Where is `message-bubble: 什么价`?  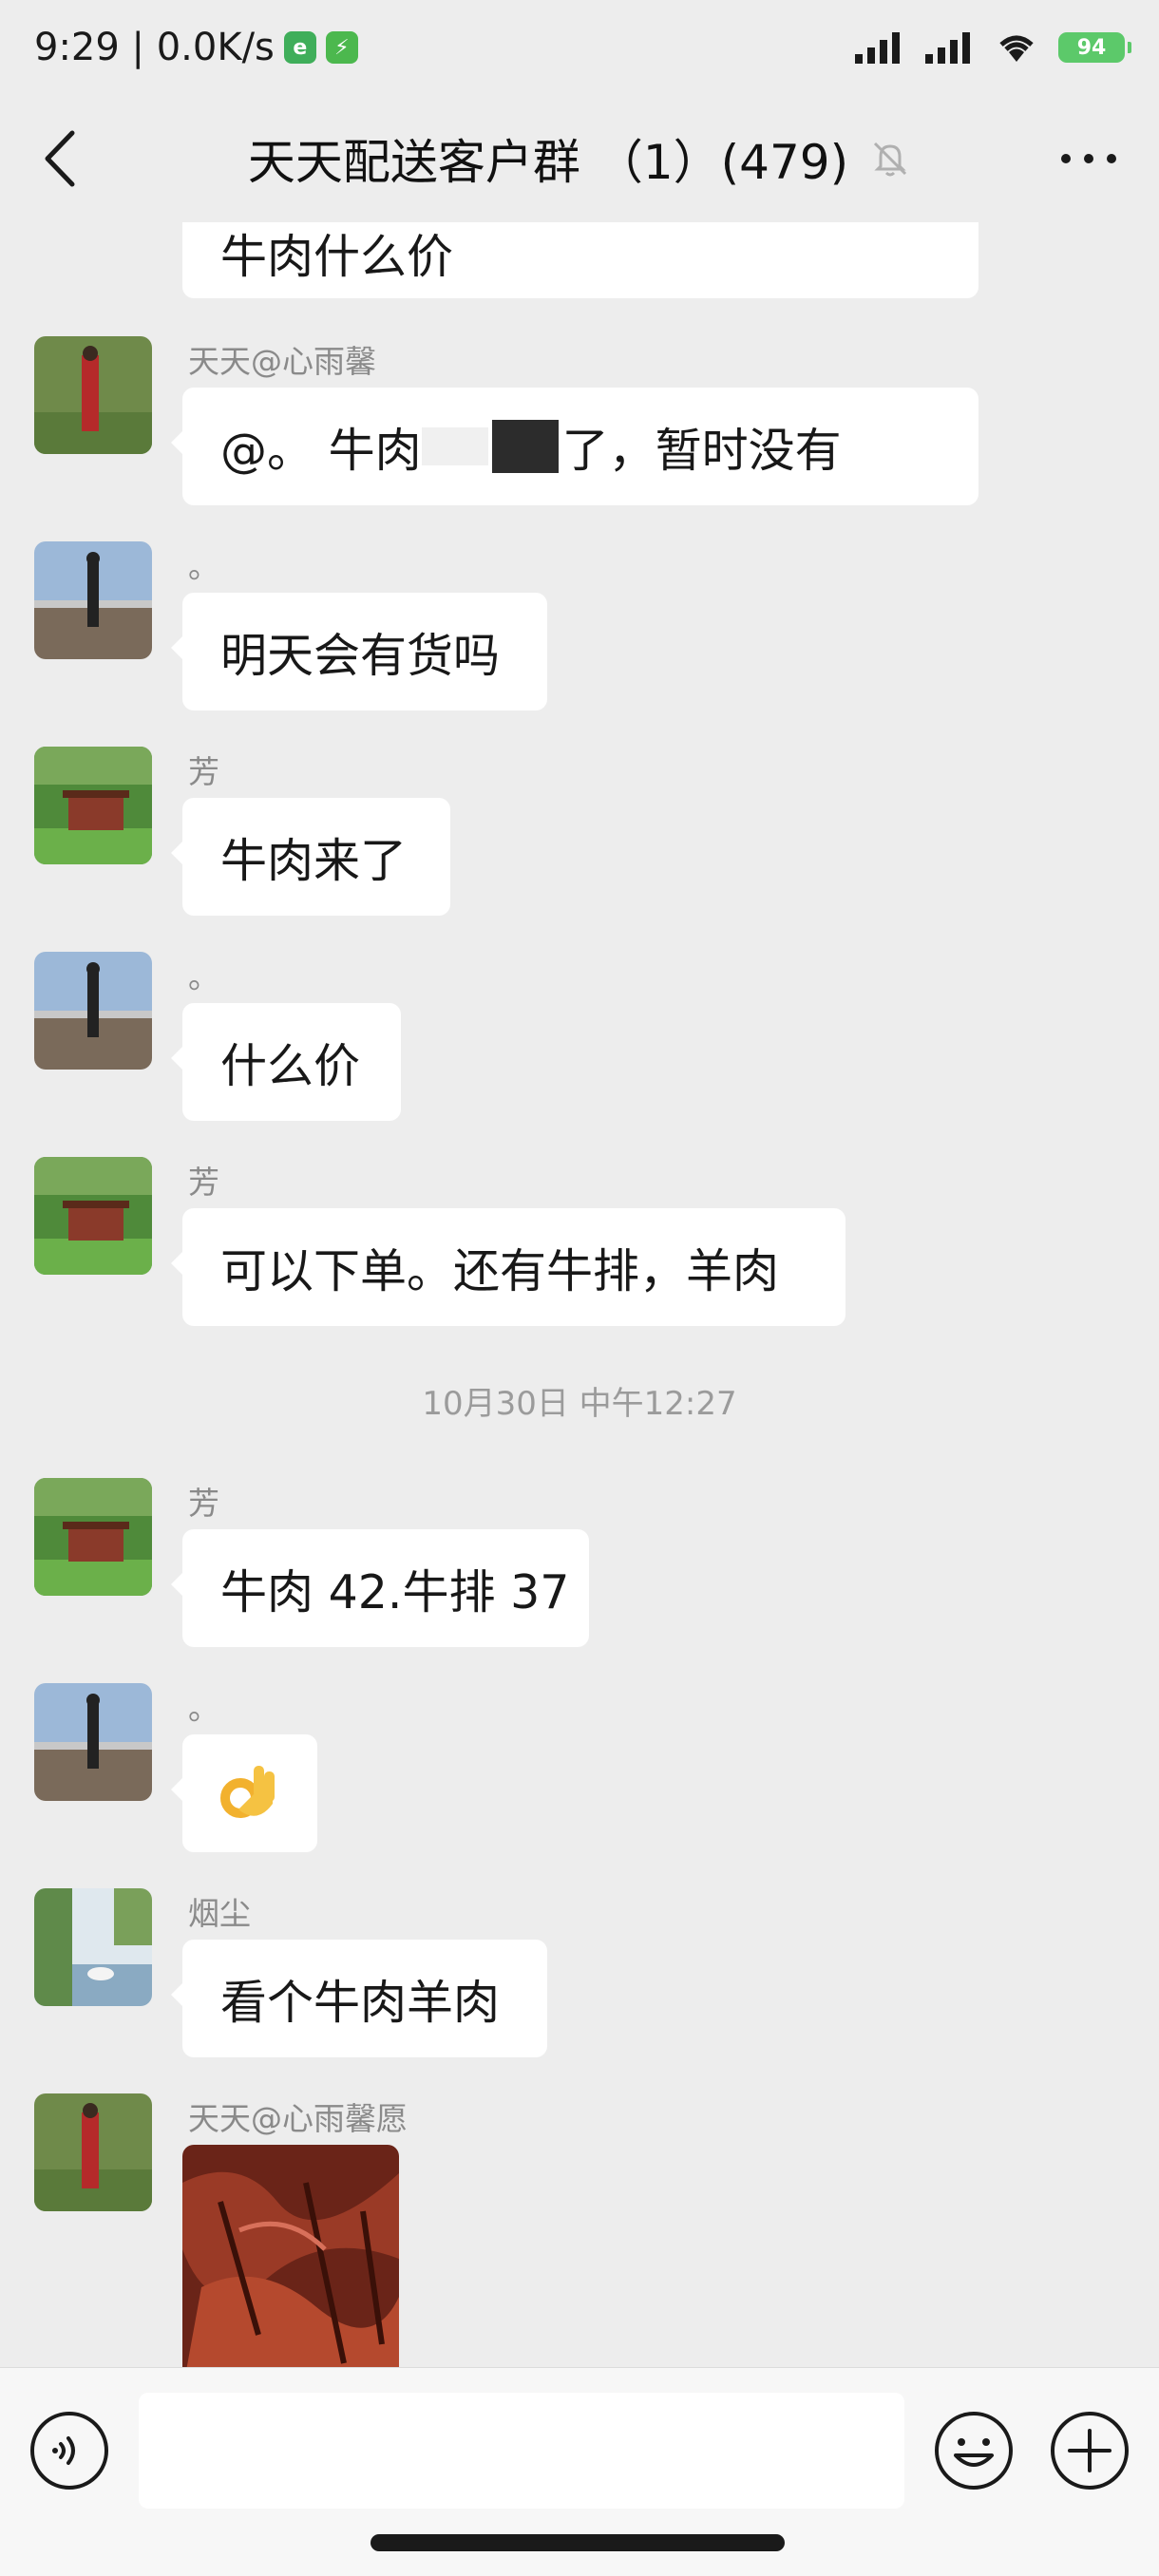 message-bubble: 什么价 is located at coordinates (286, 1062).